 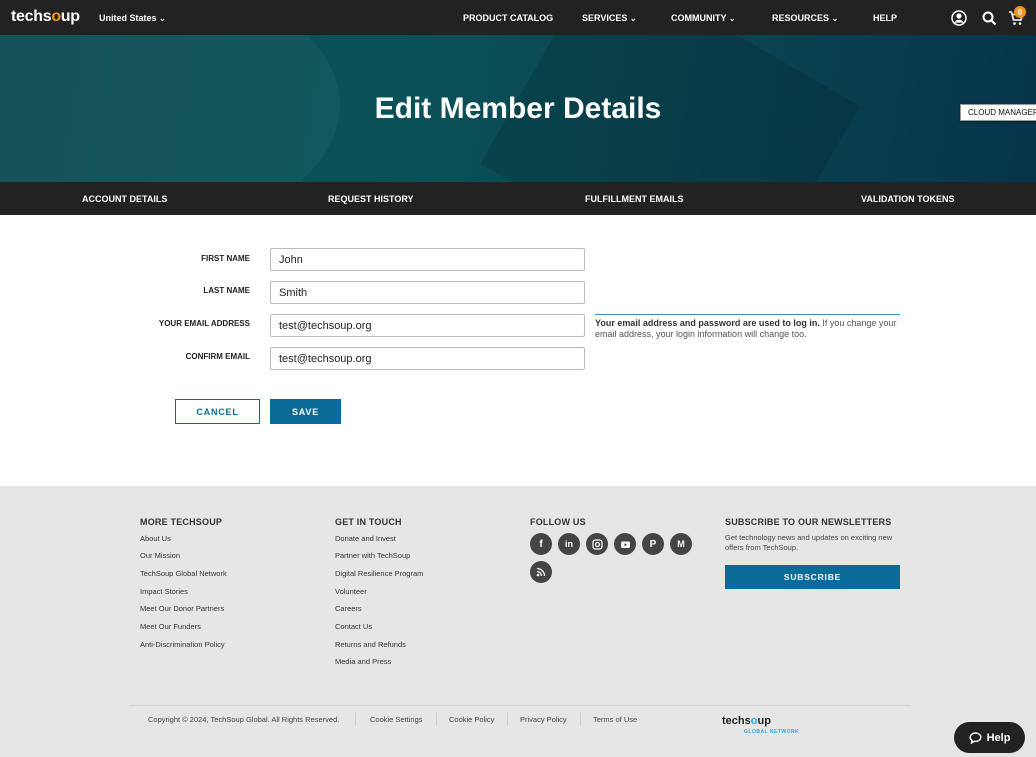 What do you see at coordinates (998, 737) in the screenshot?
I see `help-chat-label: Help` at bounding box center [998, 737].